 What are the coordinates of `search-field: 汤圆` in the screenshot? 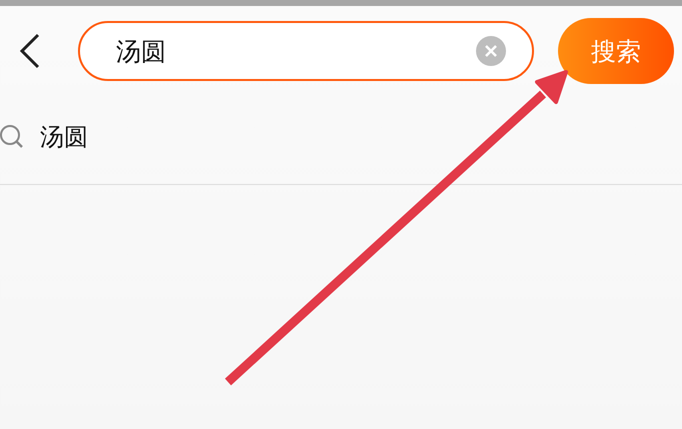 It's located at (306, 51).